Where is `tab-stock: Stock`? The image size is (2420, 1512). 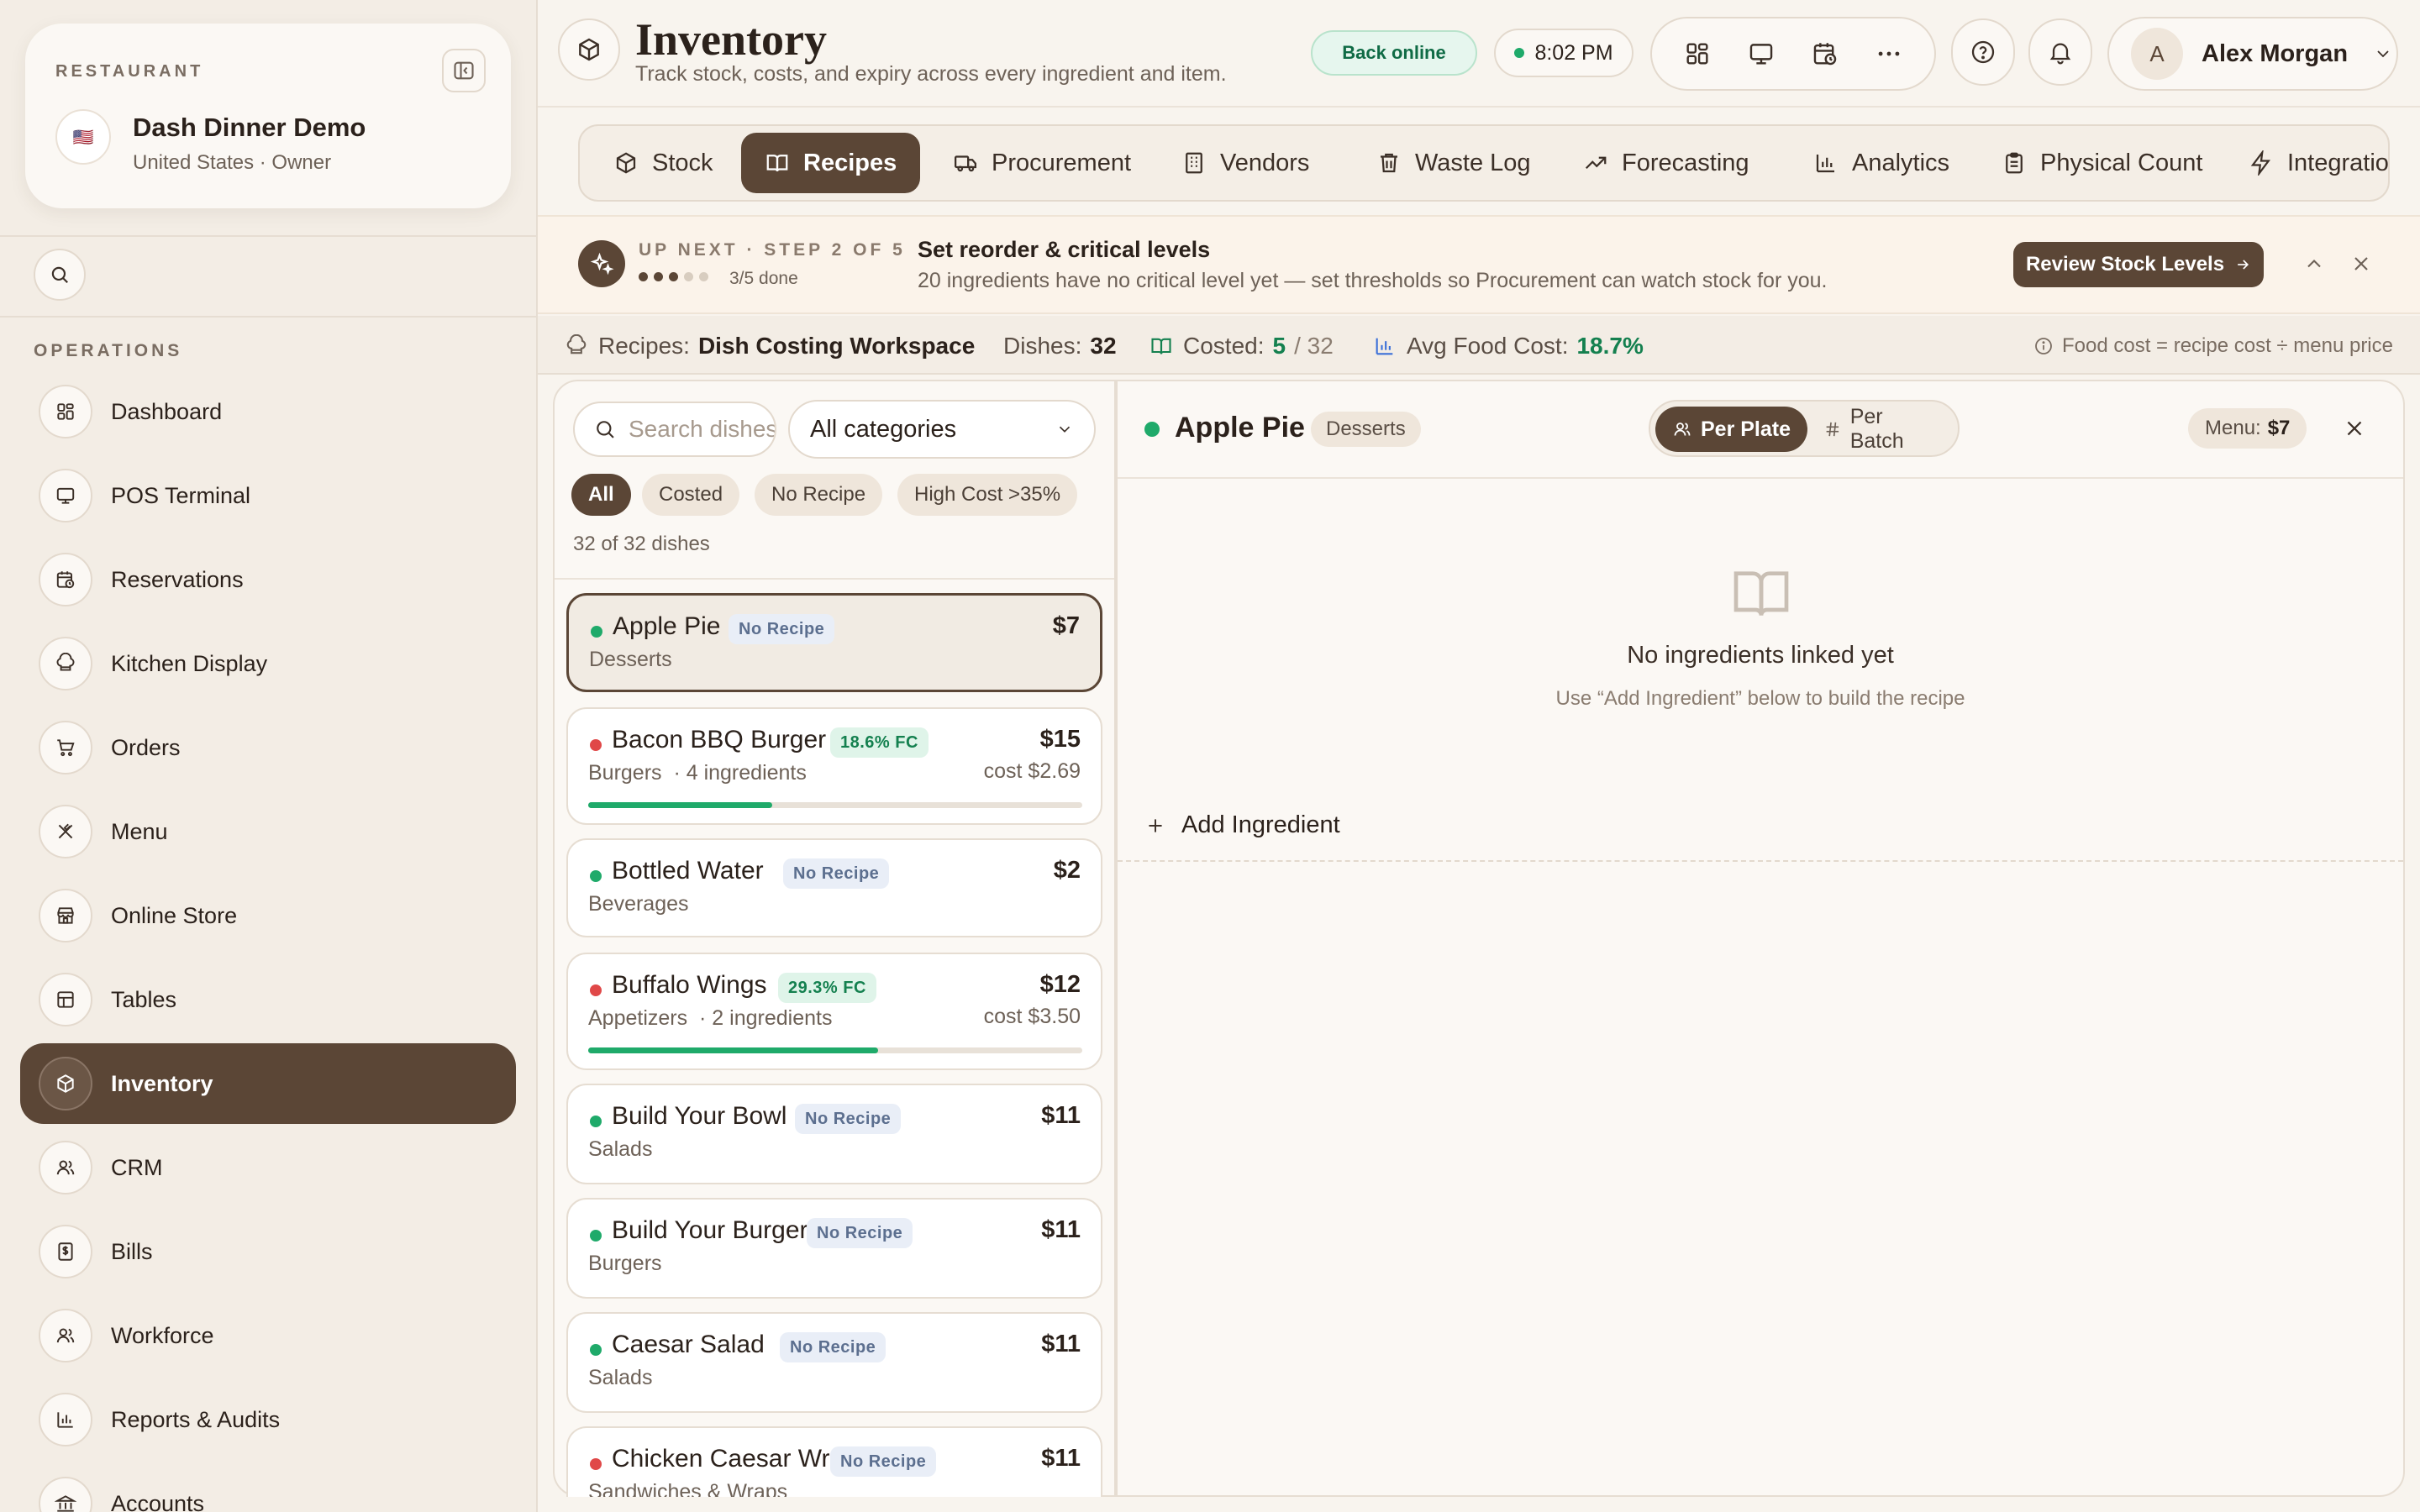 tab-stock: Stock is located at coordinates (663, 163).